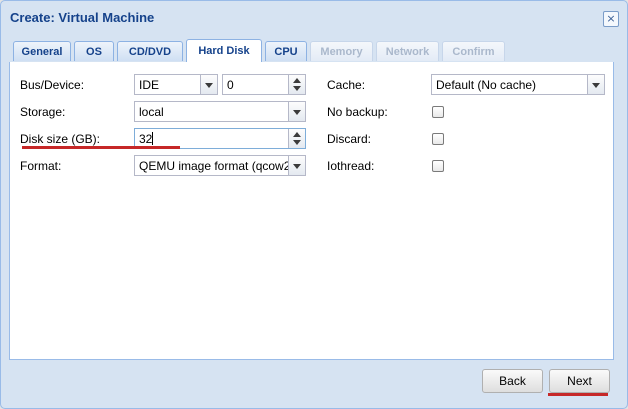 This screenshot has height=409, width=628. I want to click on cache-select: Default (No cache), so click(518, 84).